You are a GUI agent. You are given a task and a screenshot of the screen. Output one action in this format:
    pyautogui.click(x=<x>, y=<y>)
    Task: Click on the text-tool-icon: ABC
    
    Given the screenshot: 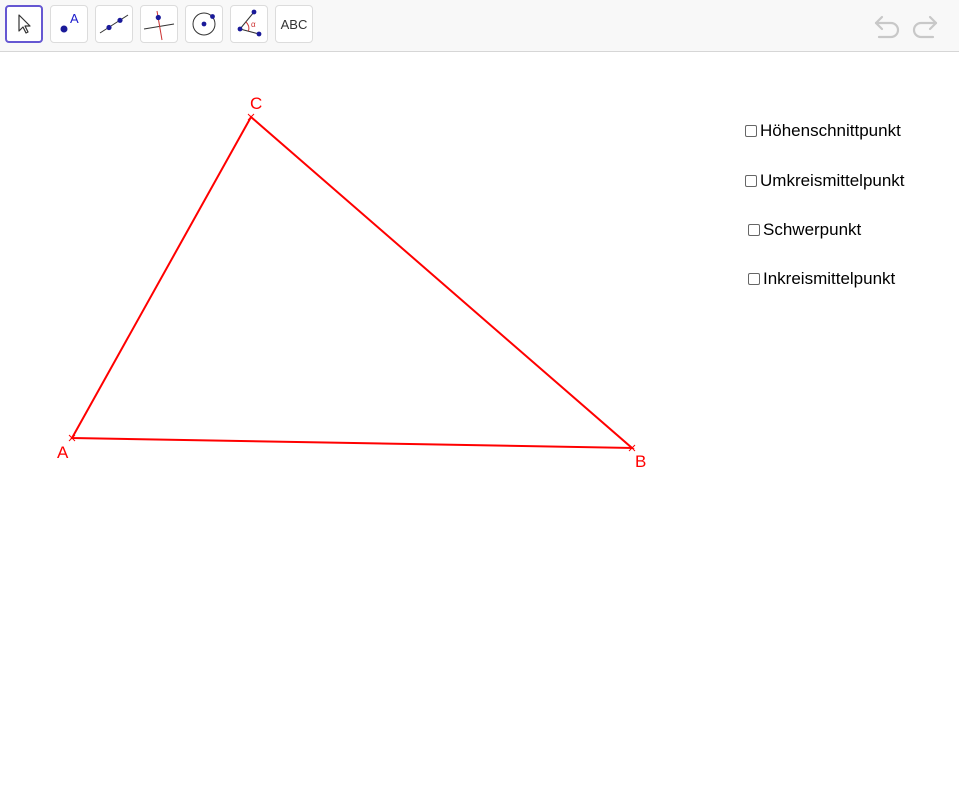 What is the action you would take?
    pyautogui.click(x=294, y=24)
    